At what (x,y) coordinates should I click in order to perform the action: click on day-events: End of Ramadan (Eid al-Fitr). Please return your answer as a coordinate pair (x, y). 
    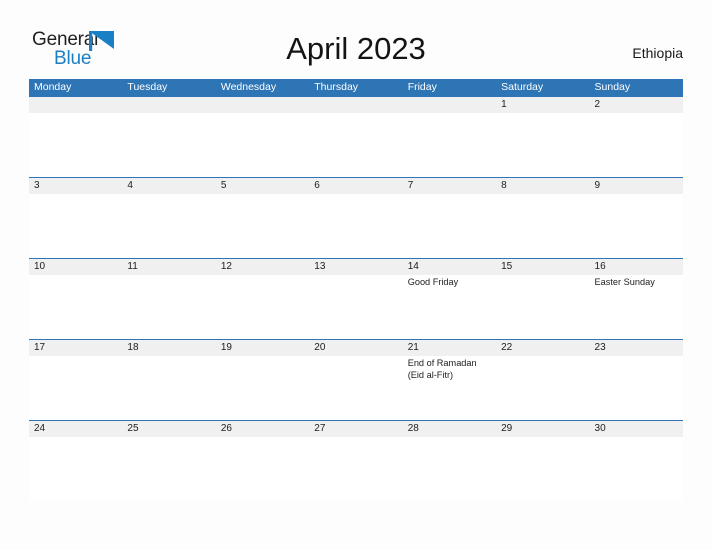
    Looking at the image, I should click on (452, 368).